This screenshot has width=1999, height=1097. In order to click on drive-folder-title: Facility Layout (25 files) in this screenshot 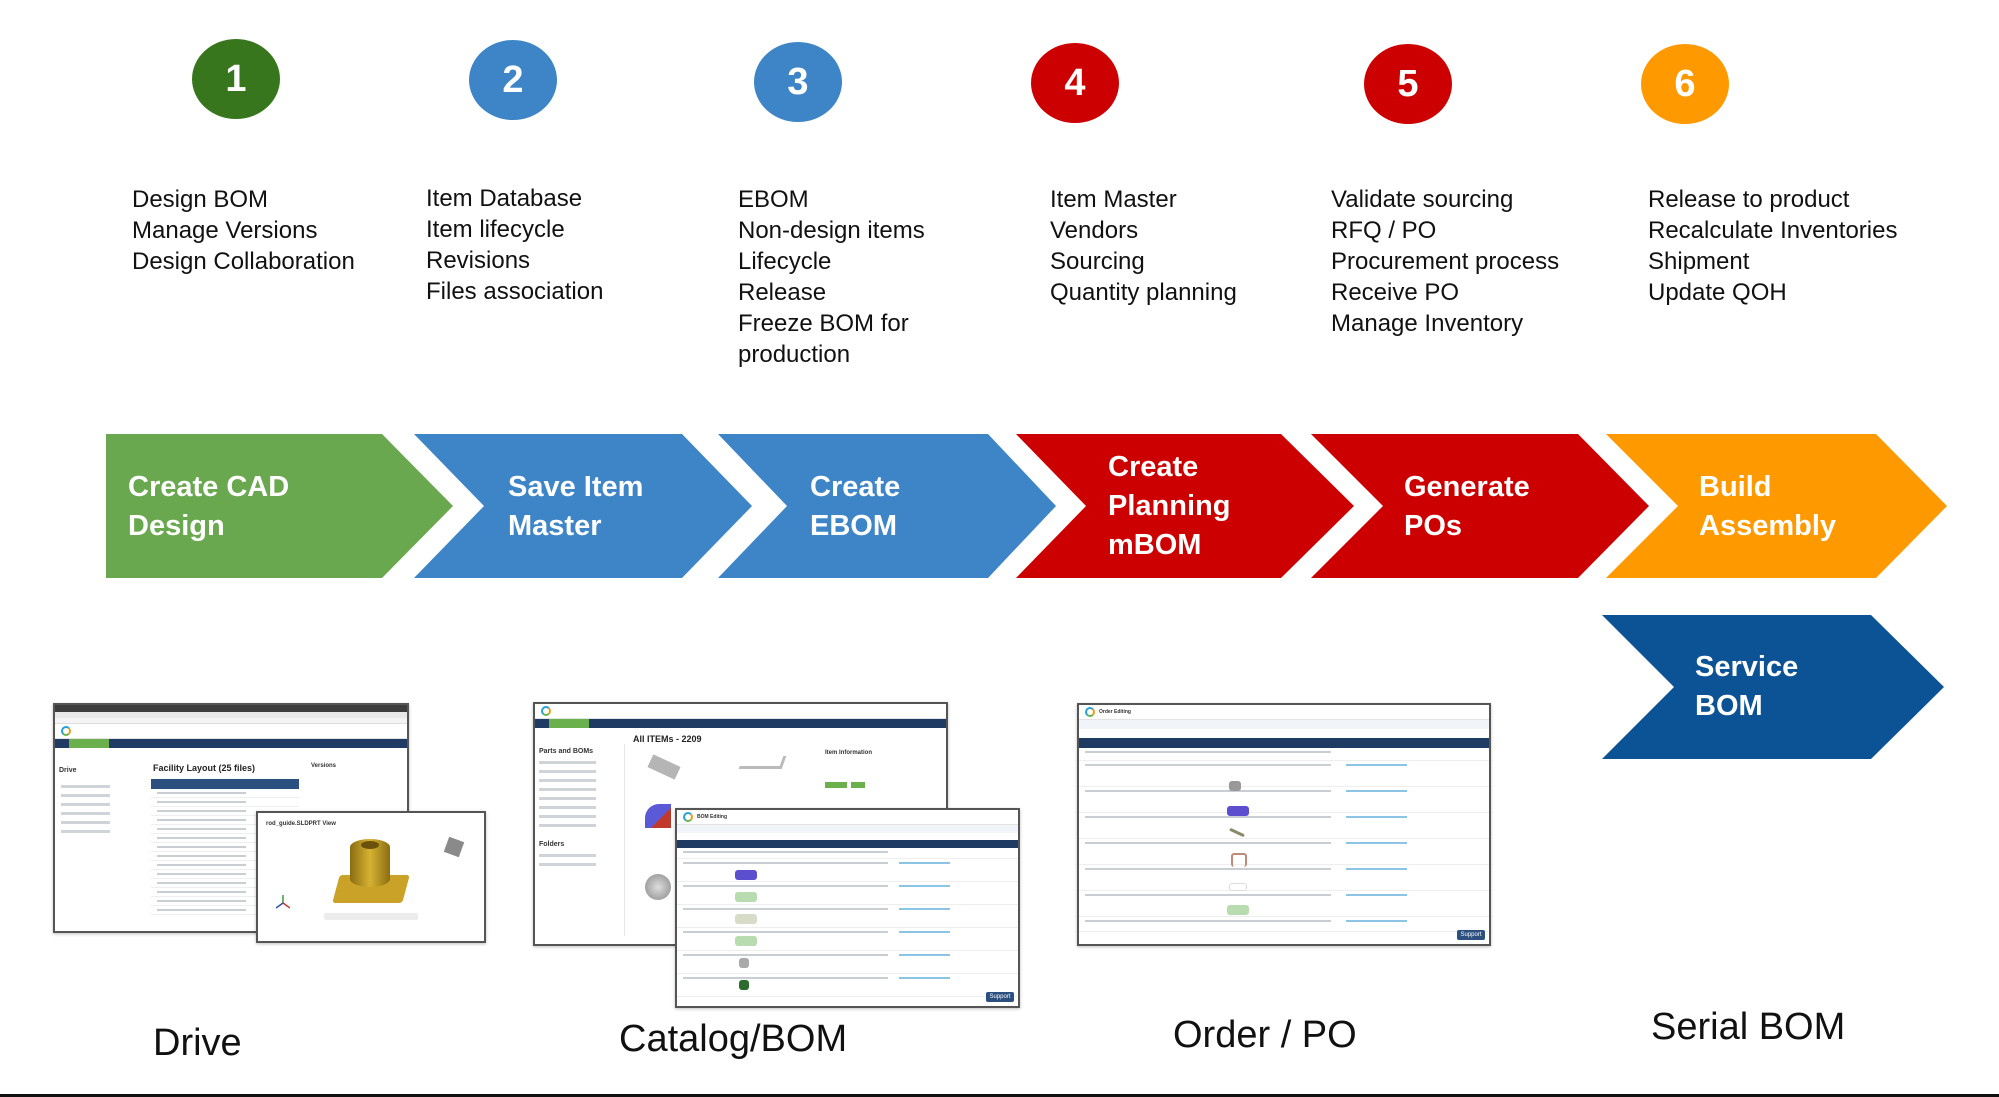, I will do `click(204, 768)`.